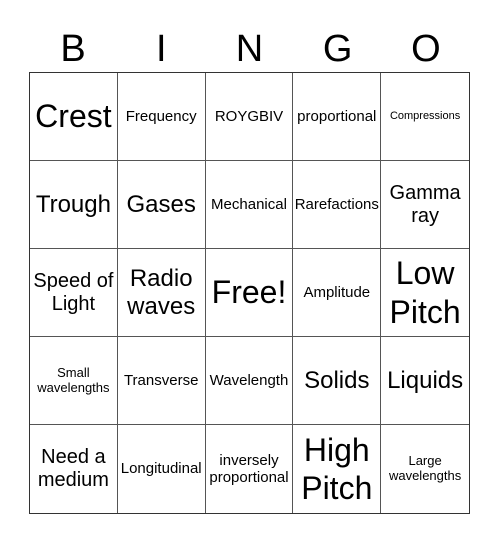 This screenshot has width=500, height=544. Describe the element at coordinates (337, 381) in the screenshot. I see `bingo-cell: Solids` at that location.